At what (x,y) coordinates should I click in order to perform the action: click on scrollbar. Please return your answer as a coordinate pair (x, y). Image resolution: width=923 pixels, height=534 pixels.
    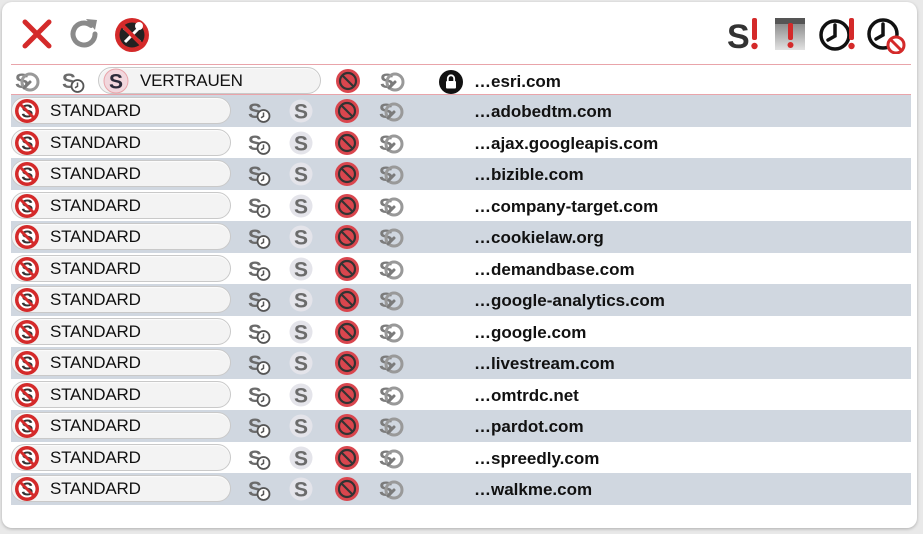
    Looking at the image, I should click on (914, 295).